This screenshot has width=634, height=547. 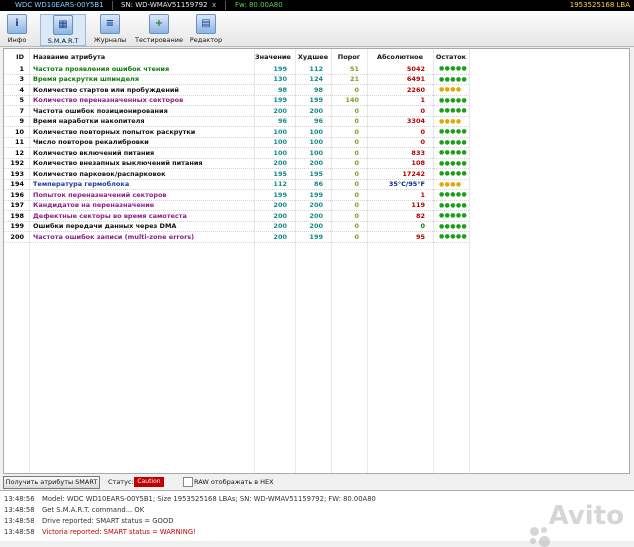 What do you see at coordinates (141, 111) in the screenshot?
I see `cell-name: Частота ошибок позиционирования` at bounding box center [141, 111].